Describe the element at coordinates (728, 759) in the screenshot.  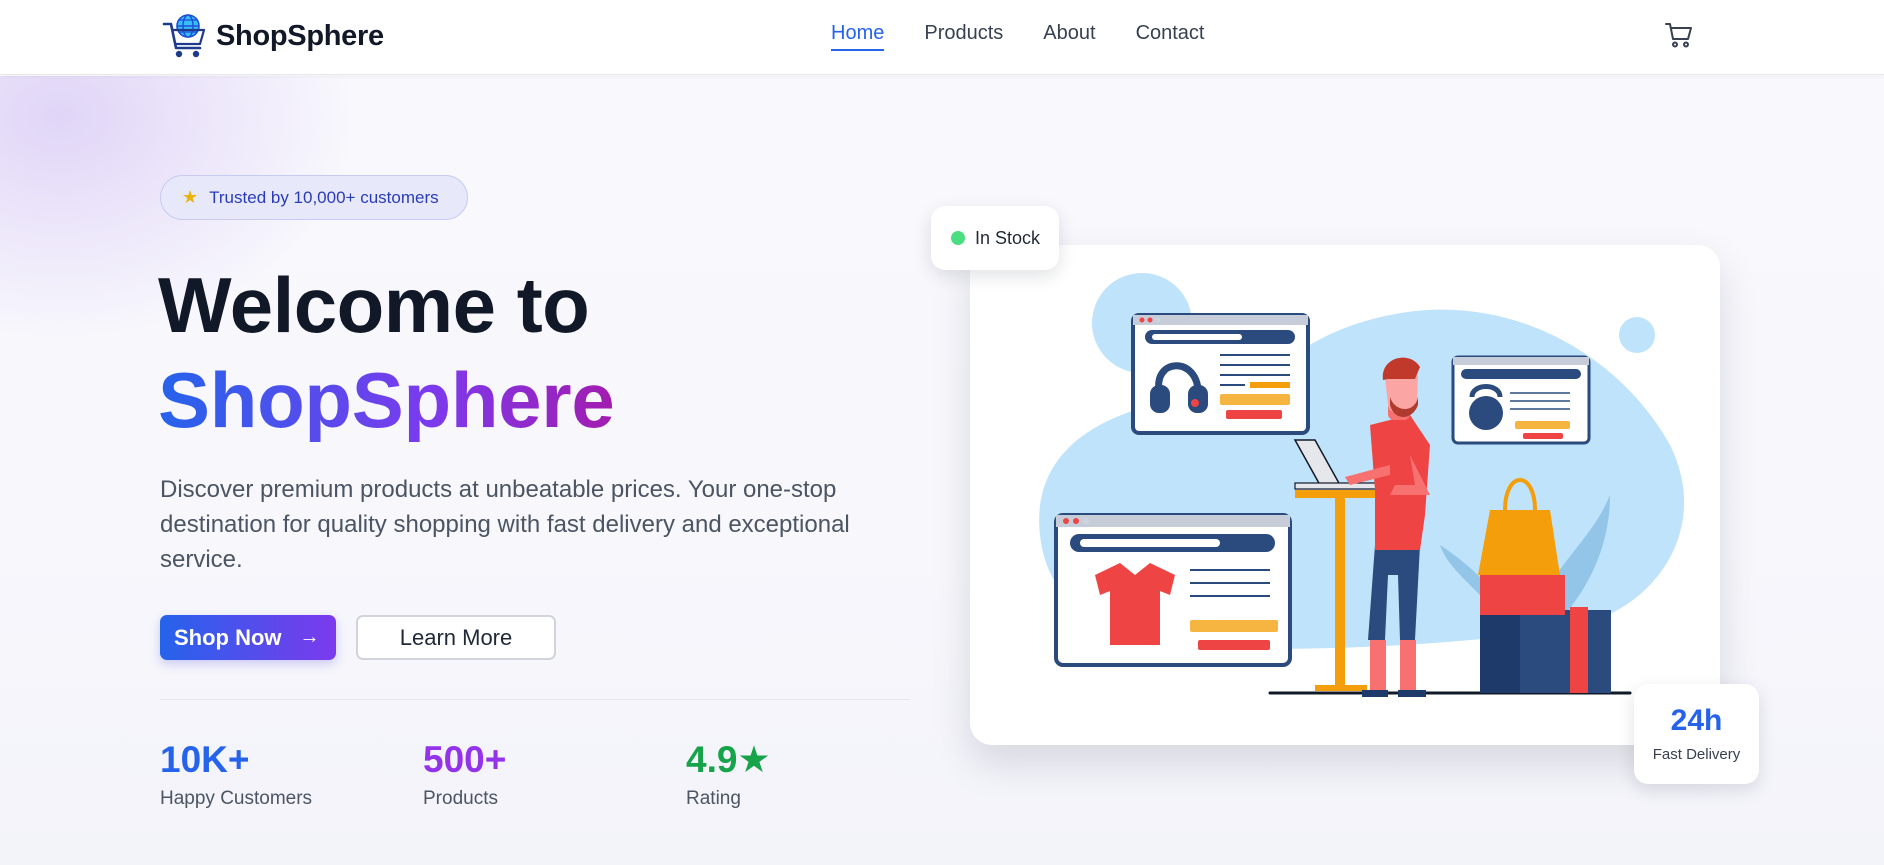
I see `stat-value: 4.9★` at that location.